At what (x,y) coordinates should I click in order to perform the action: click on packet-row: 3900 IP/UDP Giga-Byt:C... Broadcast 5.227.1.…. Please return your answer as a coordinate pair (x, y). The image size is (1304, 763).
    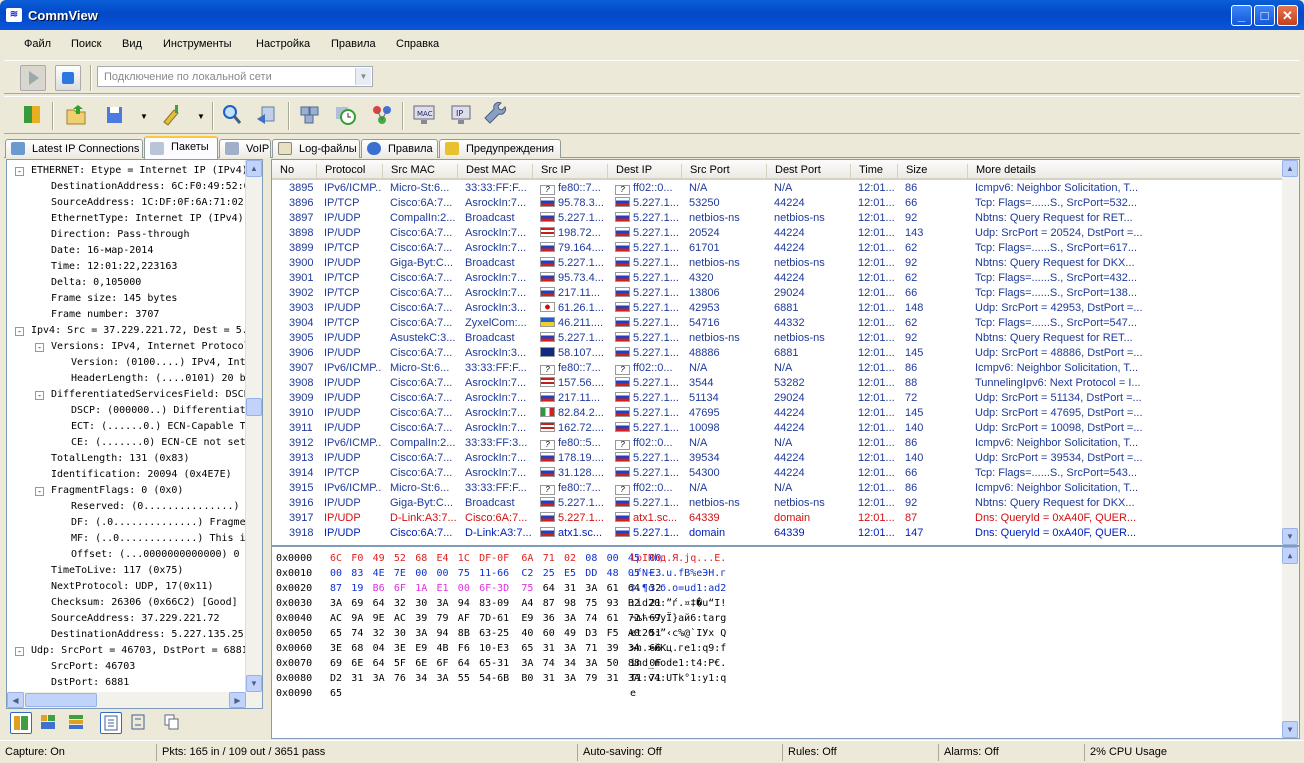
    Looking at the image, I should click on (777, 263).